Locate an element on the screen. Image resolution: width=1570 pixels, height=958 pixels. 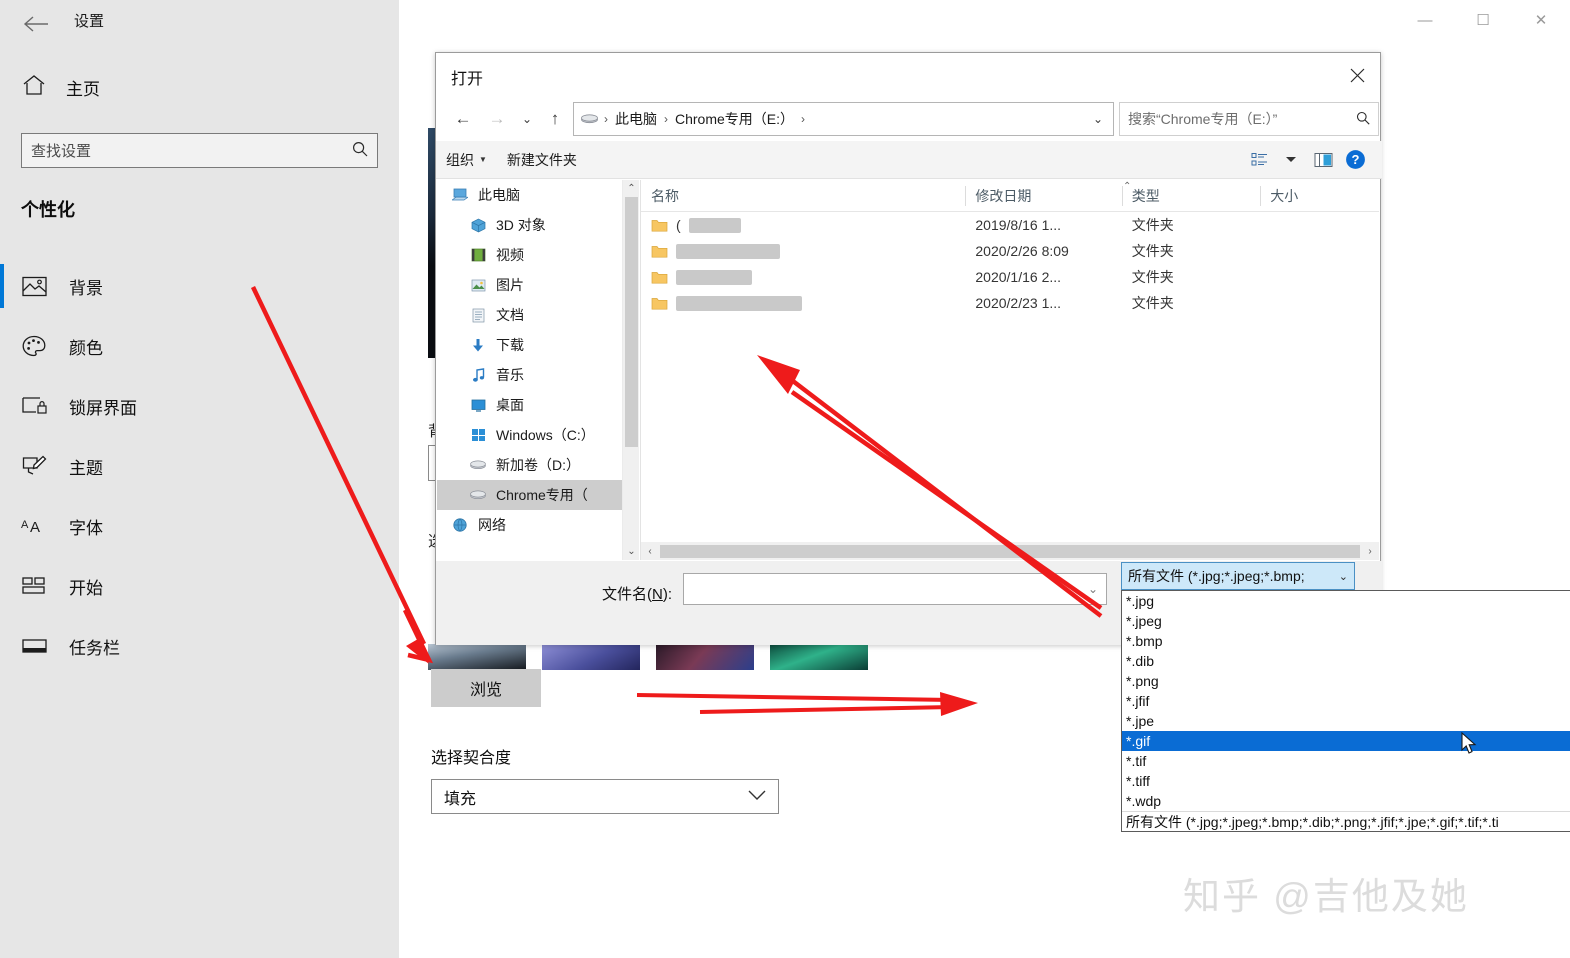
filter-option: *.png is located at coordinates (1346, 681).